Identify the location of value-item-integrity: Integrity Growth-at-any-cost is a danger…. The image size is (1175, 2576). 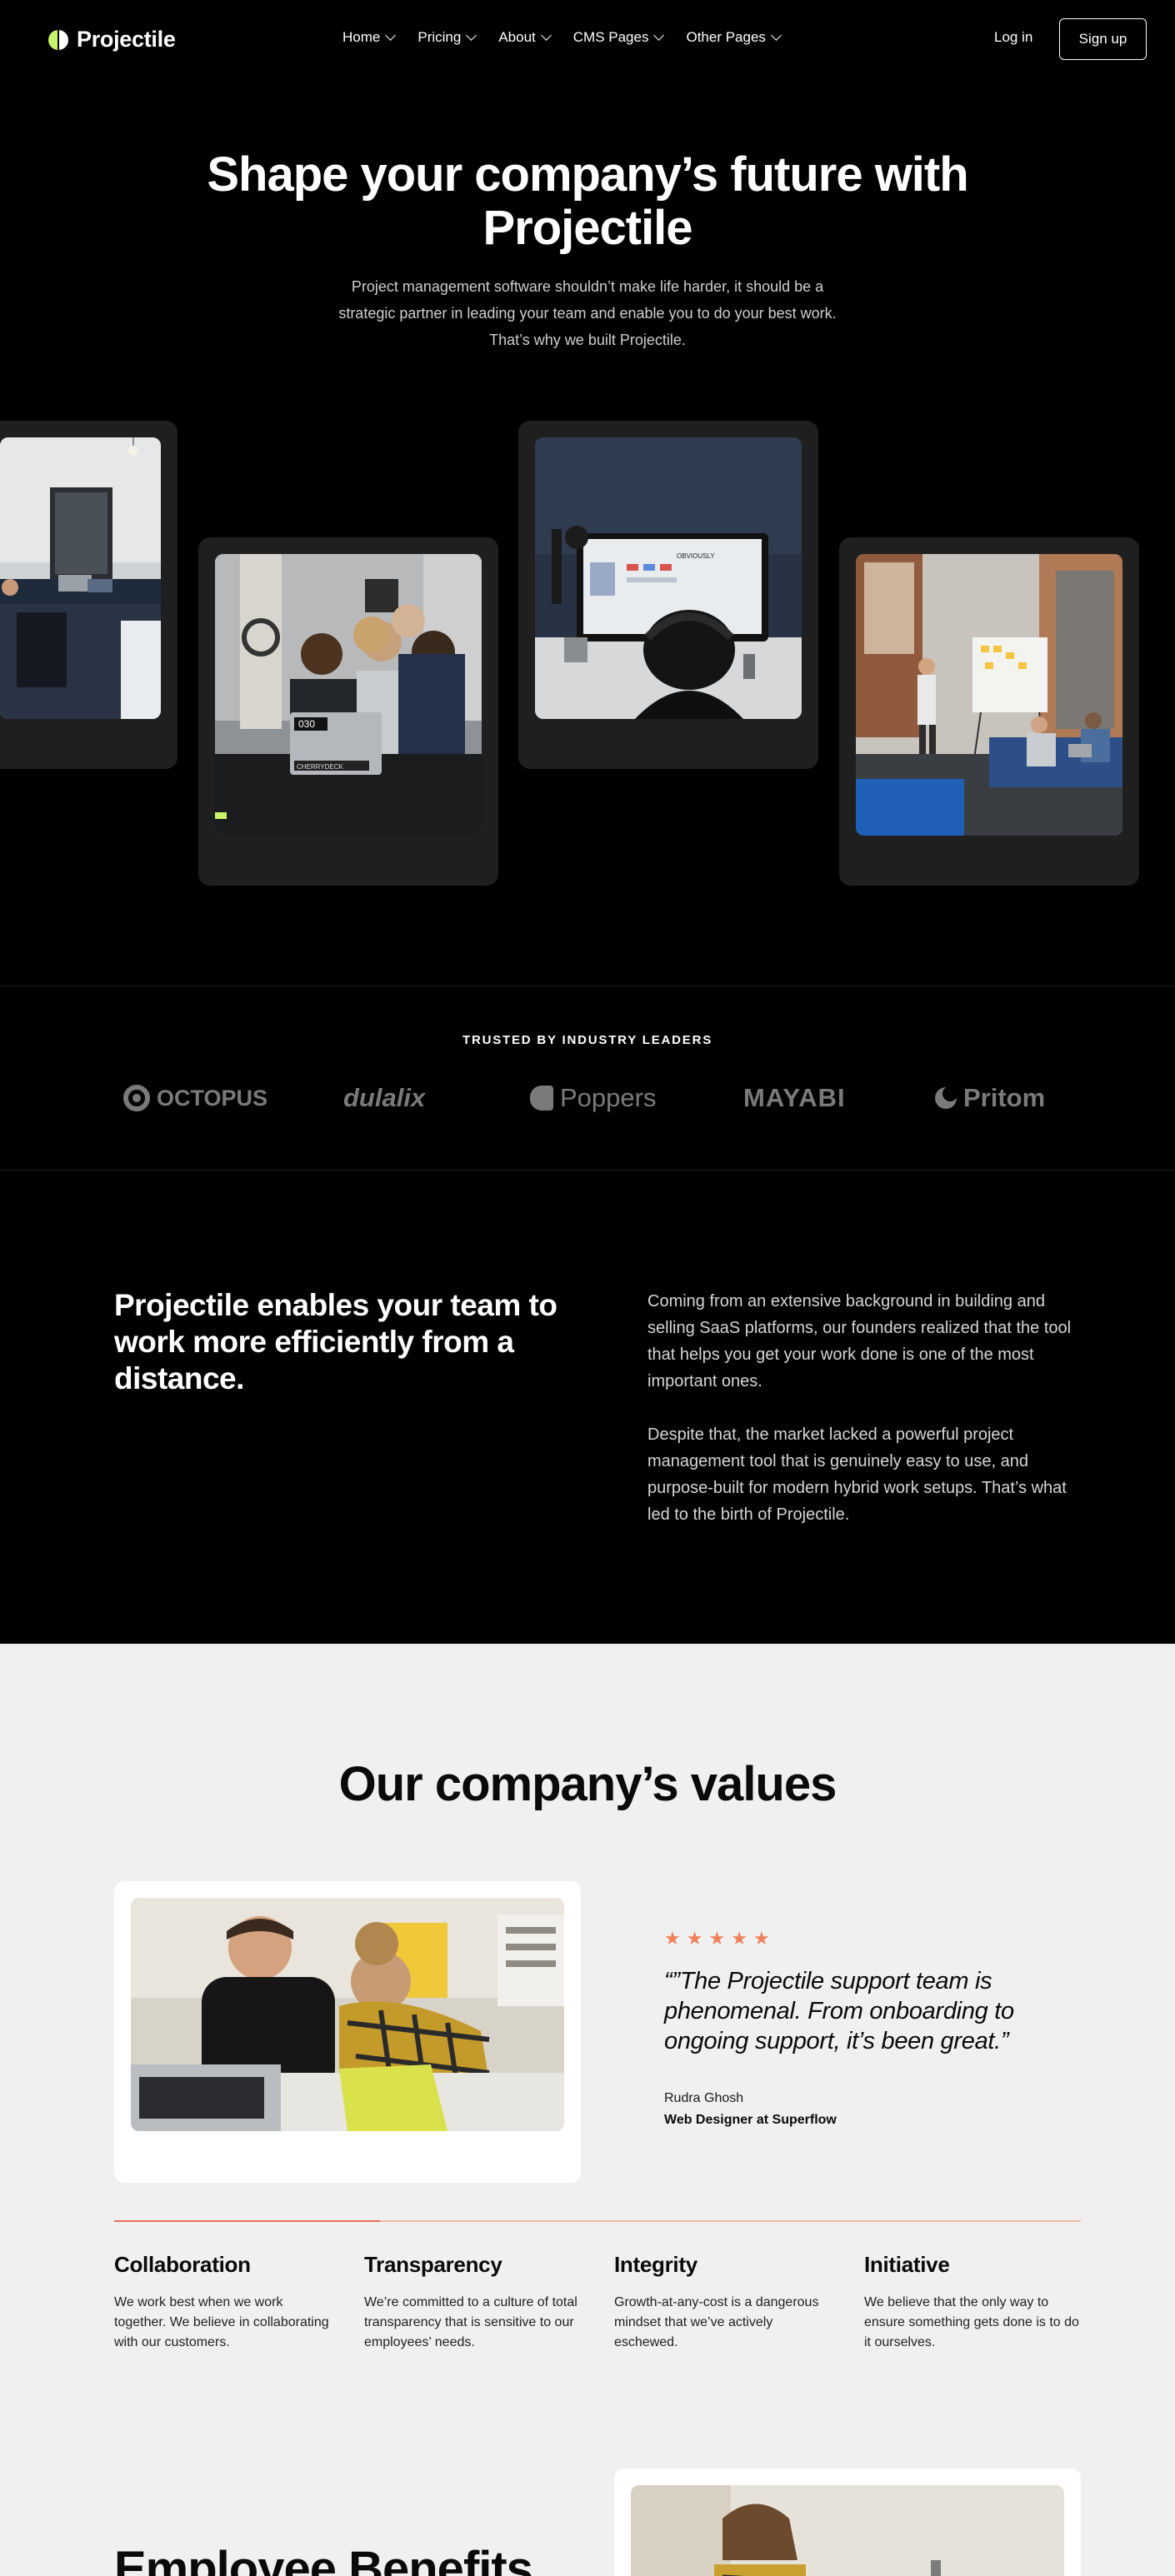
(724, 2302).